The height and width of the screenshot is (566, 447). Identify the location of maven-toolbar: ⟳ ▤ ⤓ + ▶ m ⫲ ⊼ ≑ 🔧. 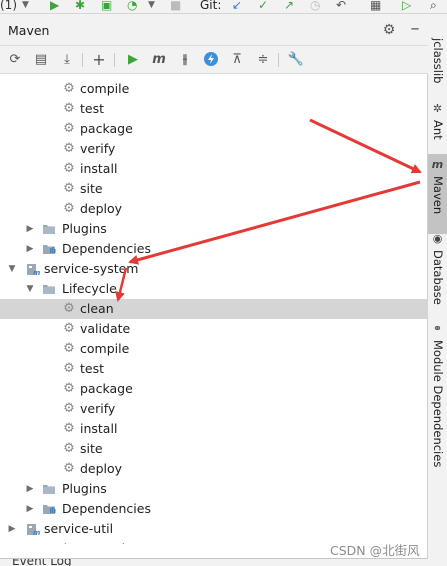
(214, 60).